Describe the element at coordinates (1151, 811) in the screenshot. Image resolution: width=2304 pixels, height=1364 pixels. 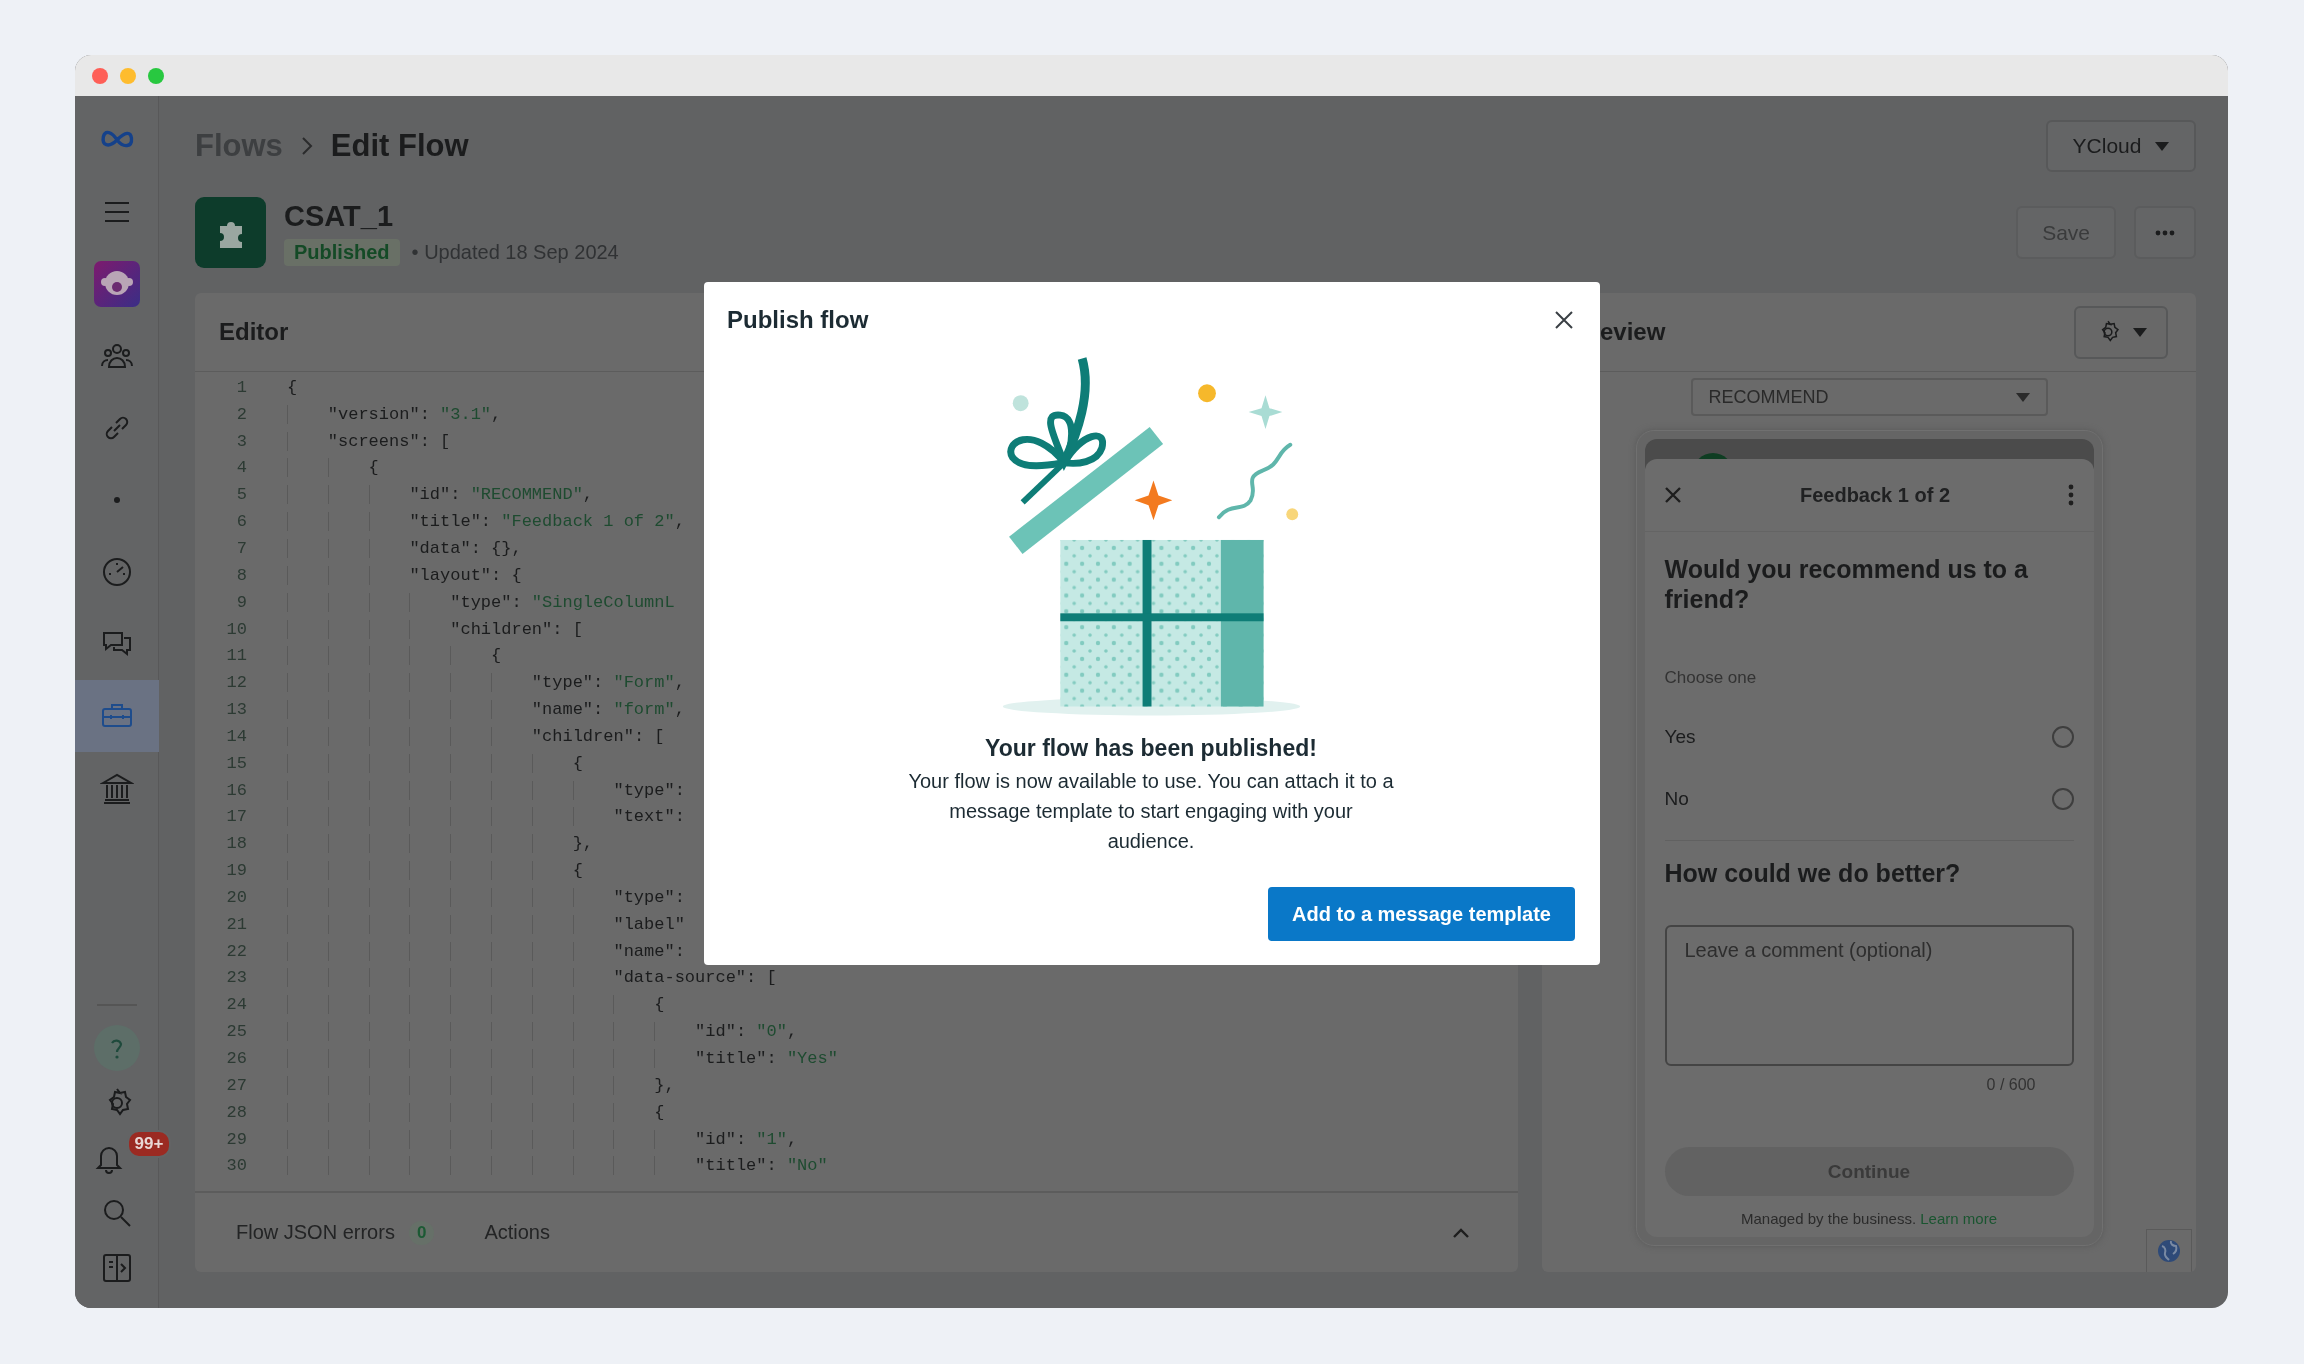
I see `dialog-message: Your flow is now available to use. You can attach it to a message template to start engaging with your audience.` at that location.